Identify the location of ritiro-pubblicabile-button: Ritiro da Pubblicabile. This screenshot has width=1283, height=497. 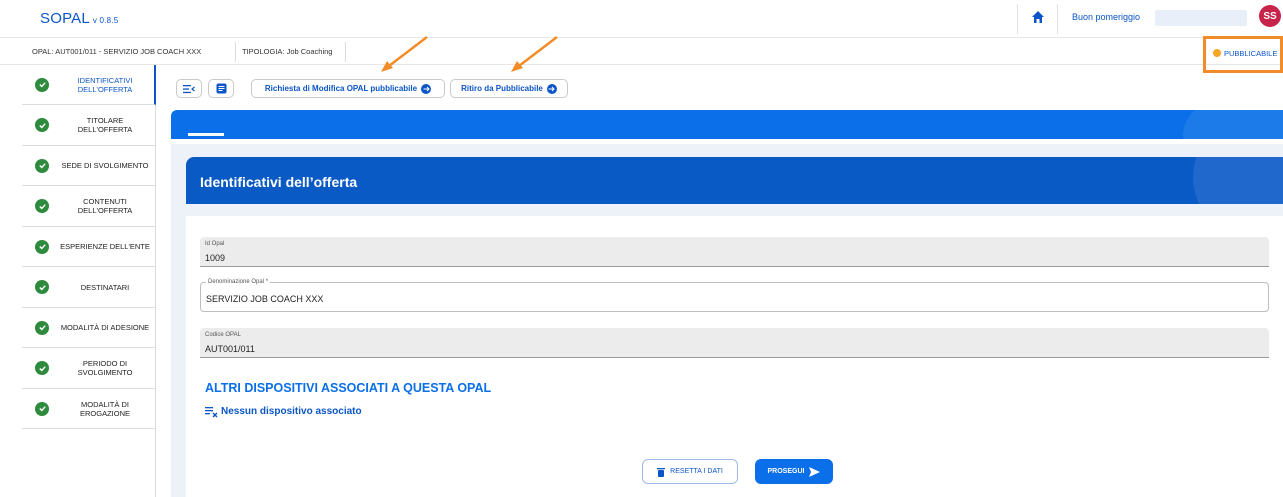
(509, 88).